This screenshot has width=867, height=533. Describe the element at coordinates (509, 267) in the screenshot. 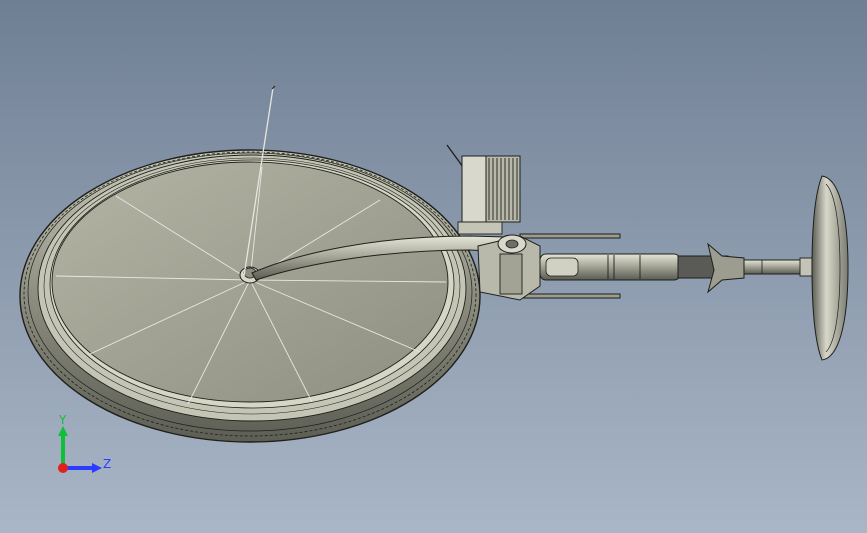

I see `bracket` at that location.